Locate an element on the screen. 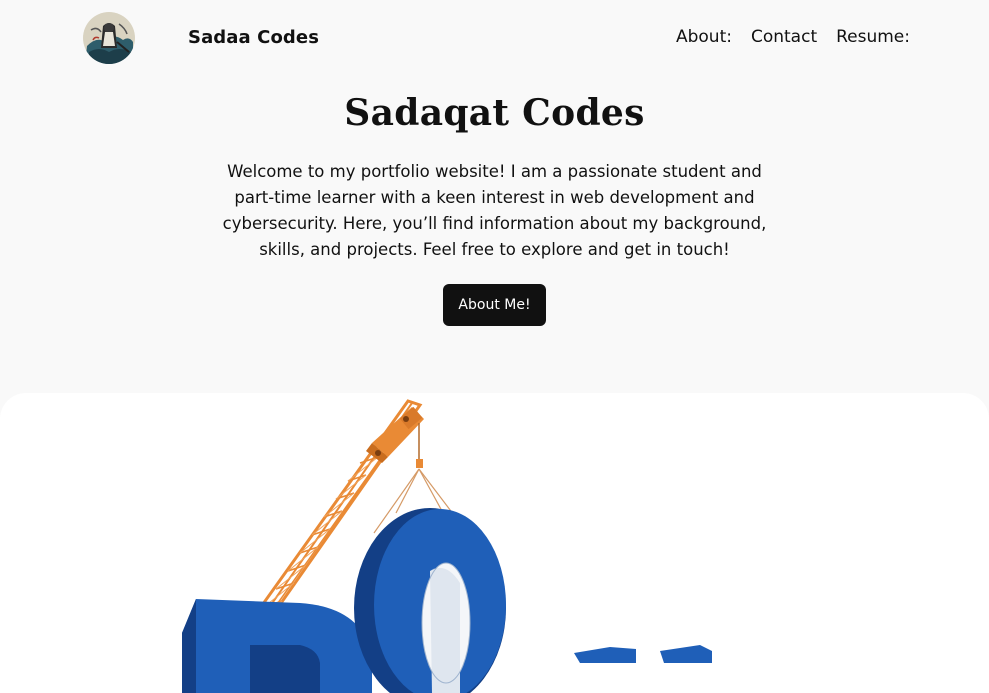 This screenshot has width=989, height=693. nav-contact: Contact is located at coordinates (784, 37).